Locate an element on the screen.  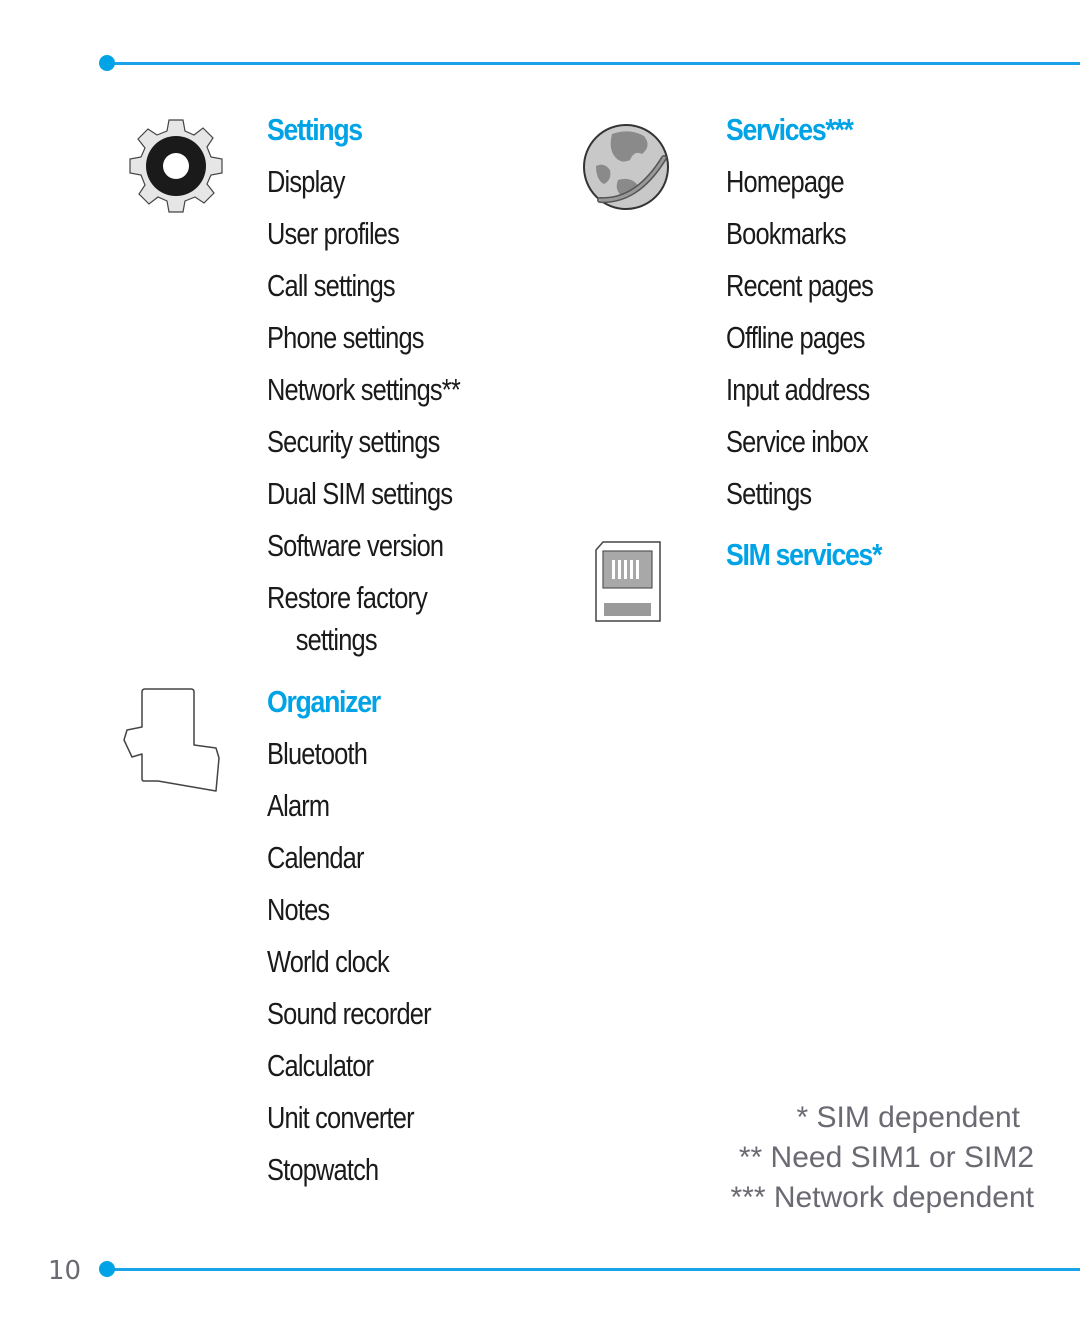
menu-item-restore-factory-cont: settings is located at coordinates (336, 639).